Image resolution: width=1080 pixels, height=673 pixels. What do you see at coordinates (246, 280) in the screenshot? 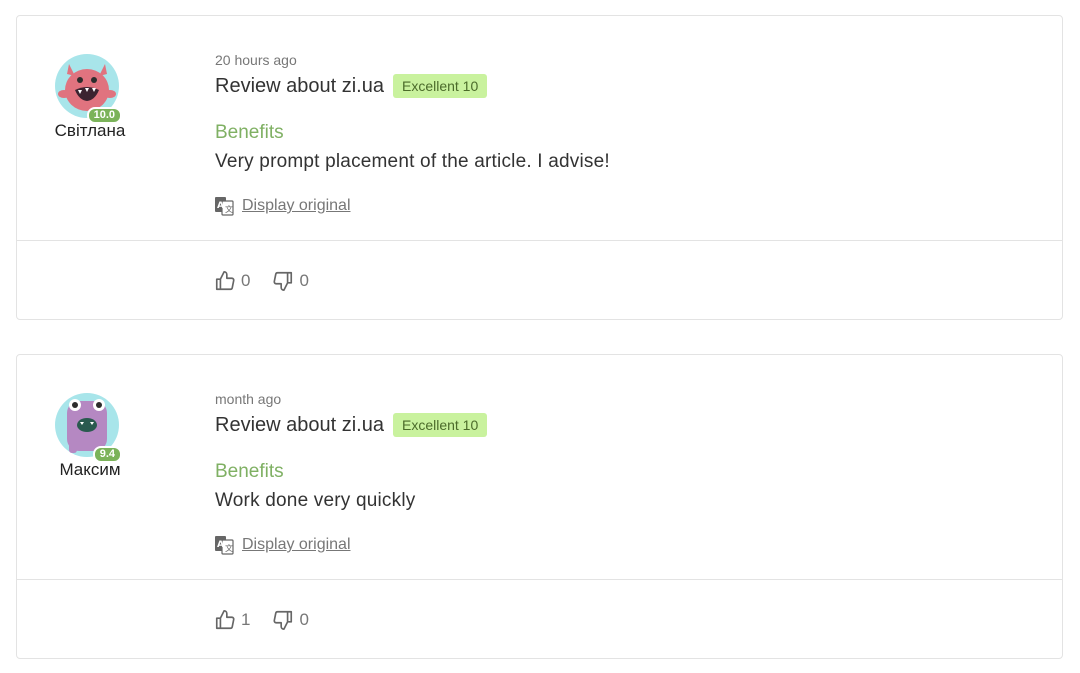
I see `like-count: 0` at bounding box center [246, 280].